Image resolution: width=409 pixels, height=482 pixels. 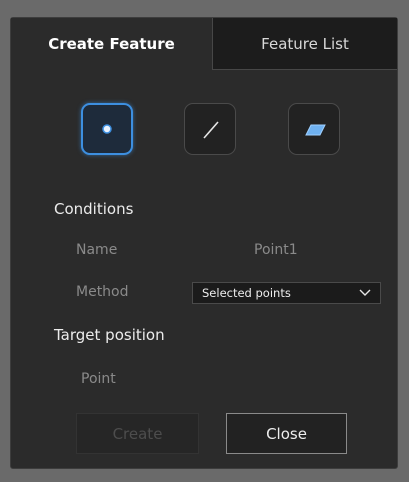 I want to click on point-icon, so click(x=107, y=129).